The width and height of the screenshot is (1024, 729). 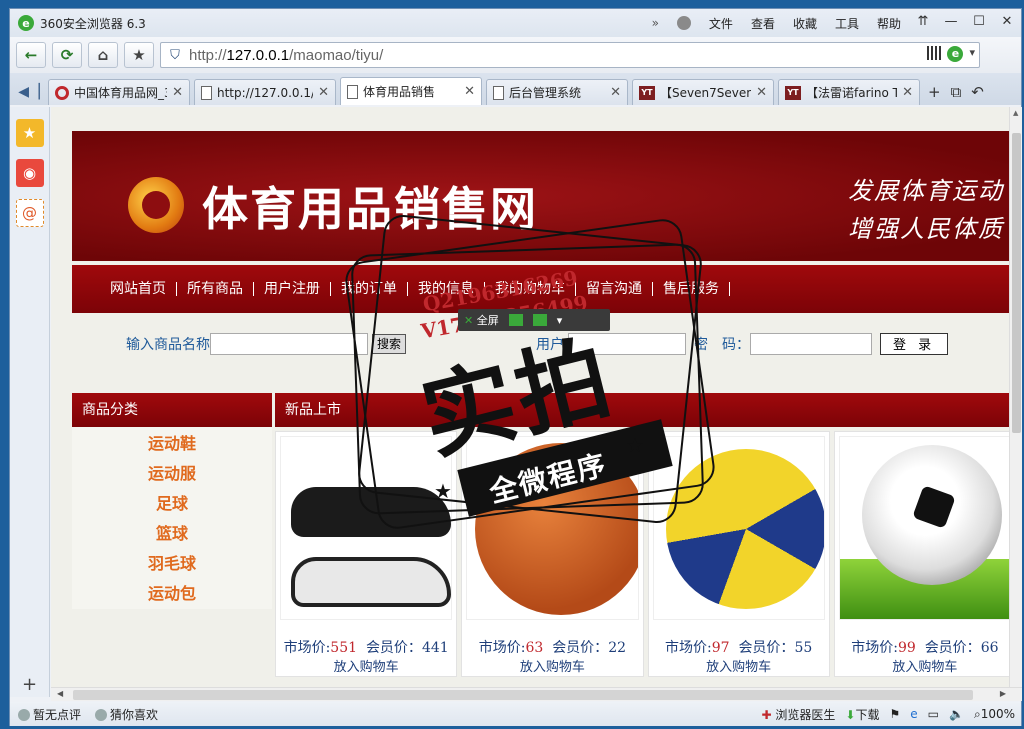 I want to click on category-basketball: 篮球, so click(x=172, y=534).